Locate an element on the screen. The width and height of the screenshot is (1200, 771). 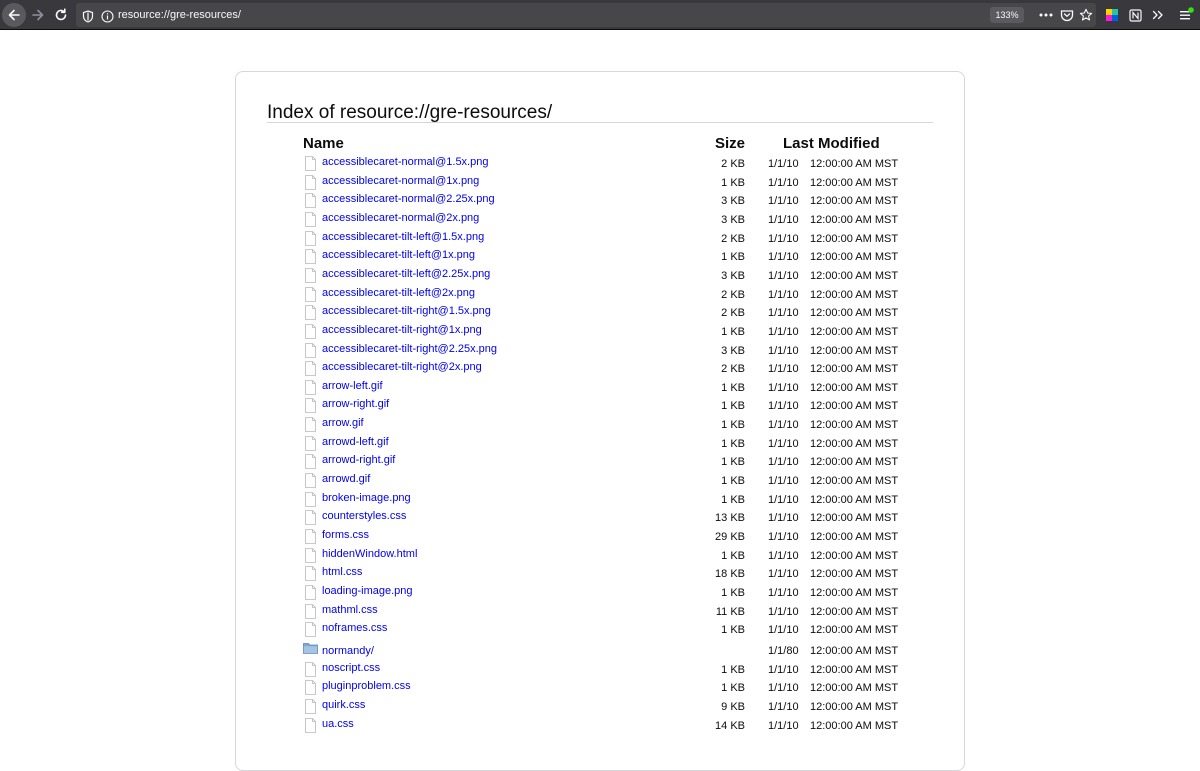
file-link: arrow-right.gif is located at coordinates (355, 404).